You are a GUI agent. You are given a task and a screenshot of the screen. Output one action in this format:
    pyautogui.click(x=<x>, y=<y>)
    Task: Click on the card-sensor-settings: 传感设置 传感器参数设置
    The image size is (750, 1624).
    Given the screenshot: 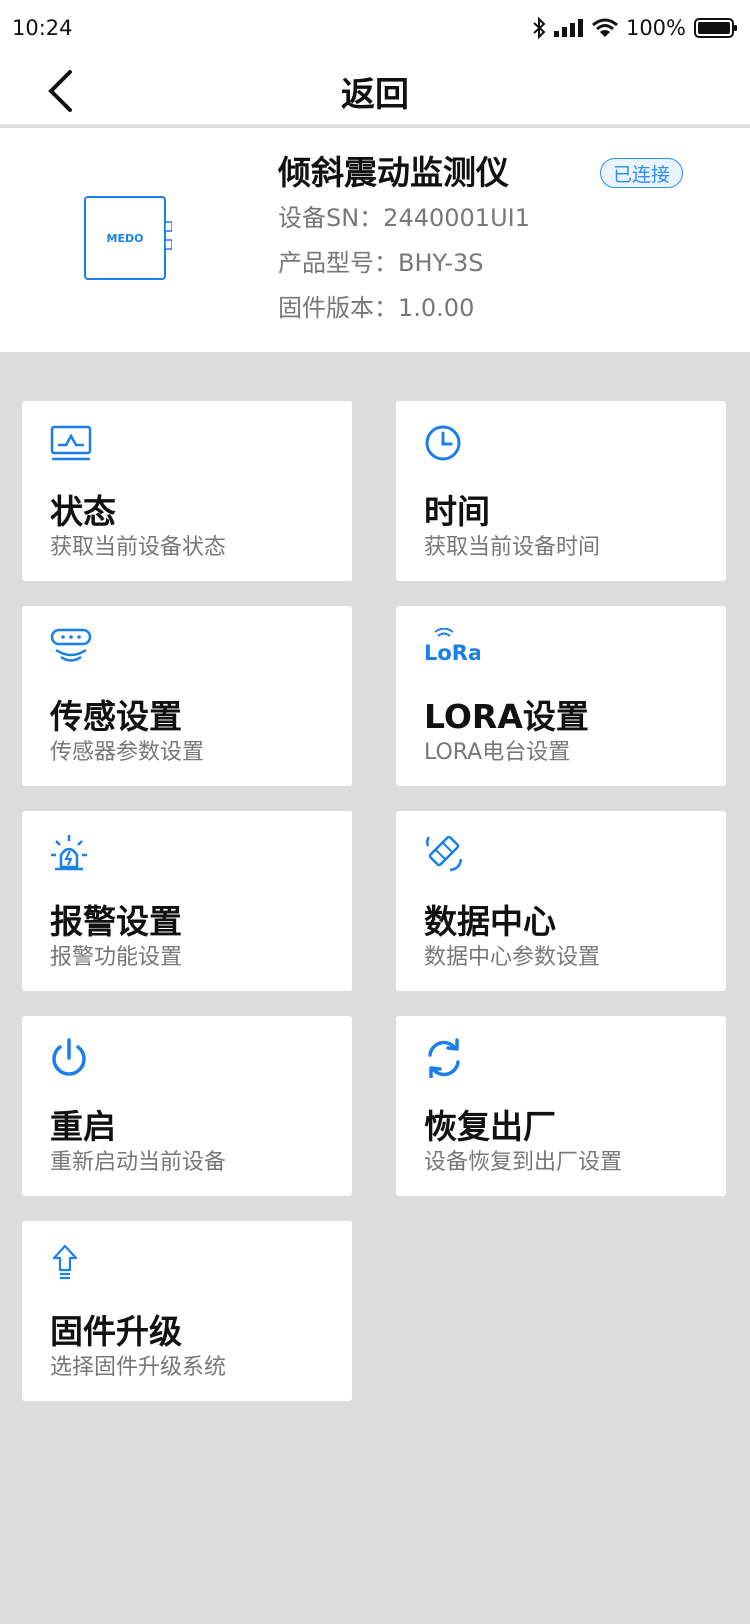 What is the action you would take?
    pyautogui.click(x=187, y=696)
    